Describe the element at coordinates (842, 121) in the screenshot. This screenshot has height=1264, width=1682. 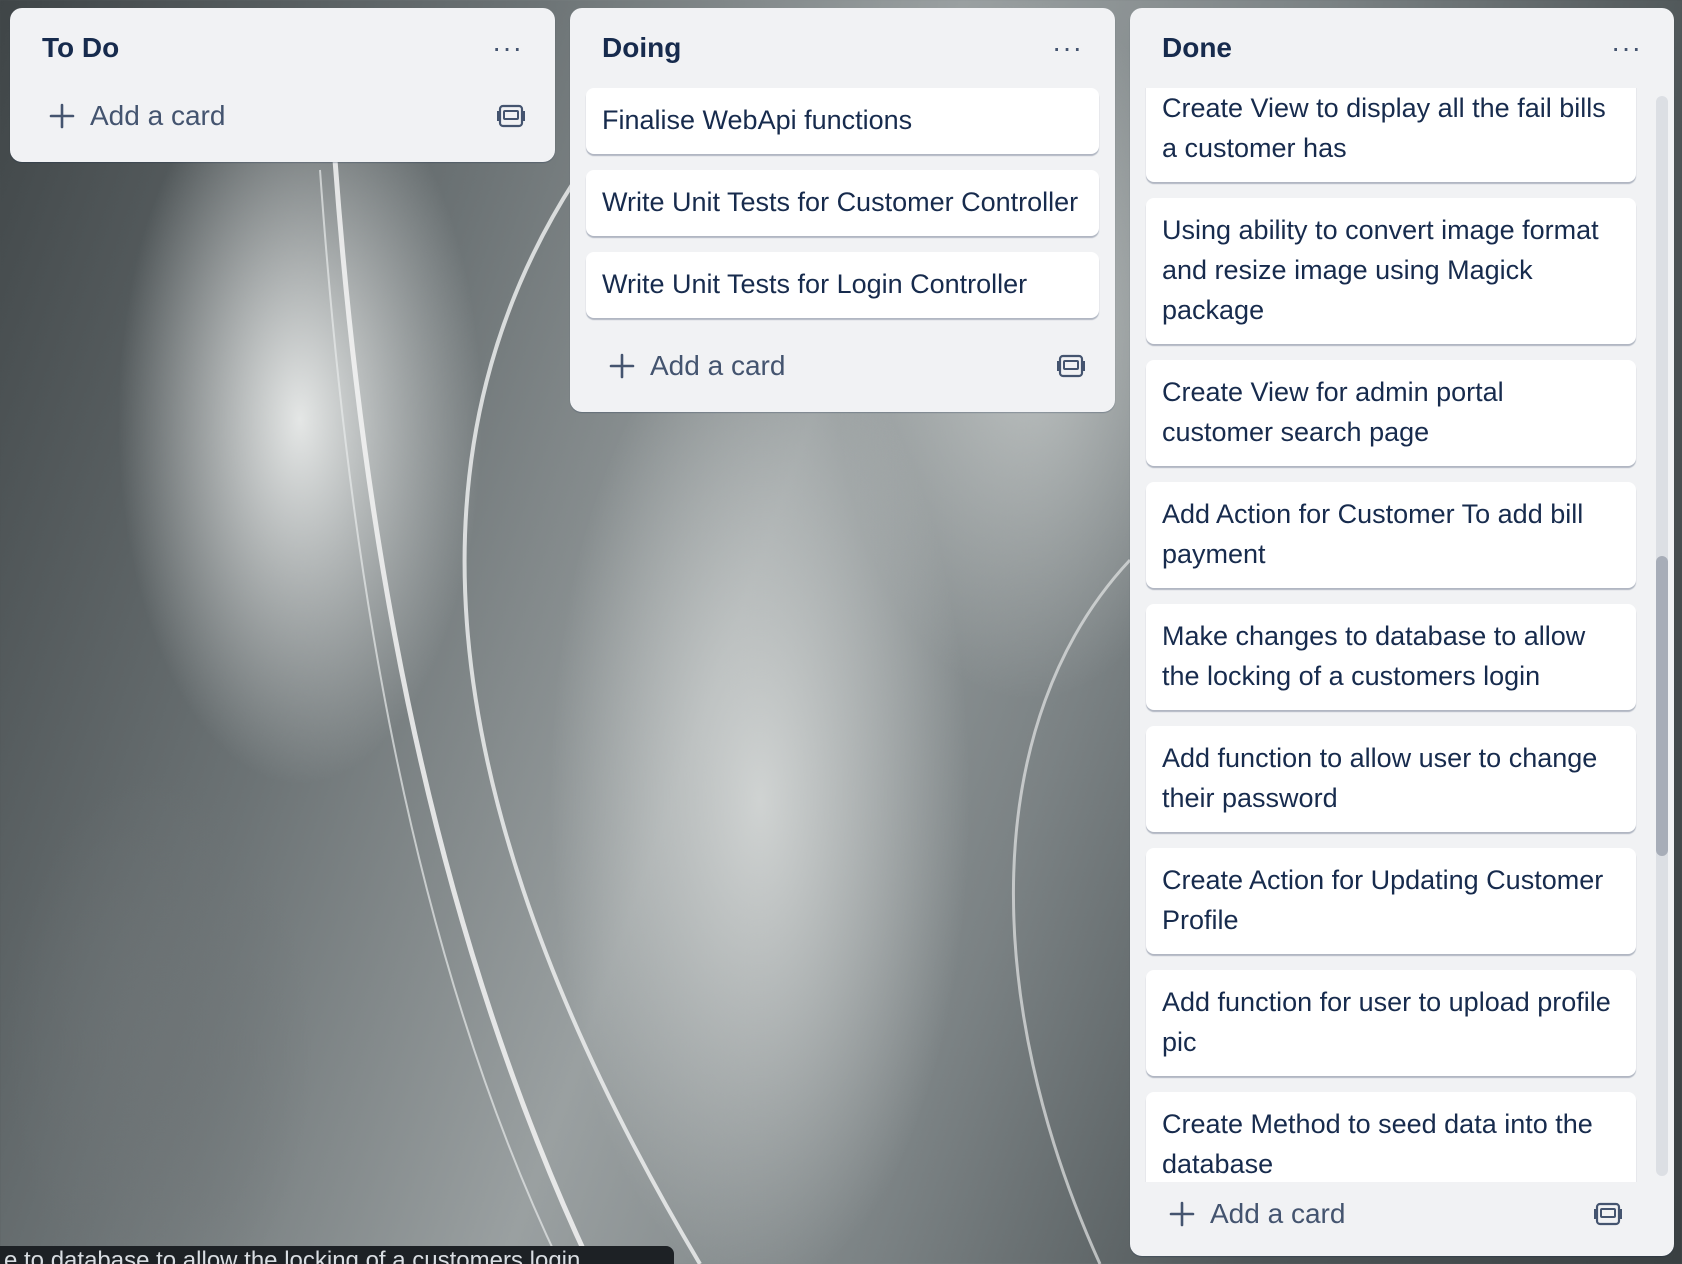
I see `card: Finalise WebApi functions` at that location.